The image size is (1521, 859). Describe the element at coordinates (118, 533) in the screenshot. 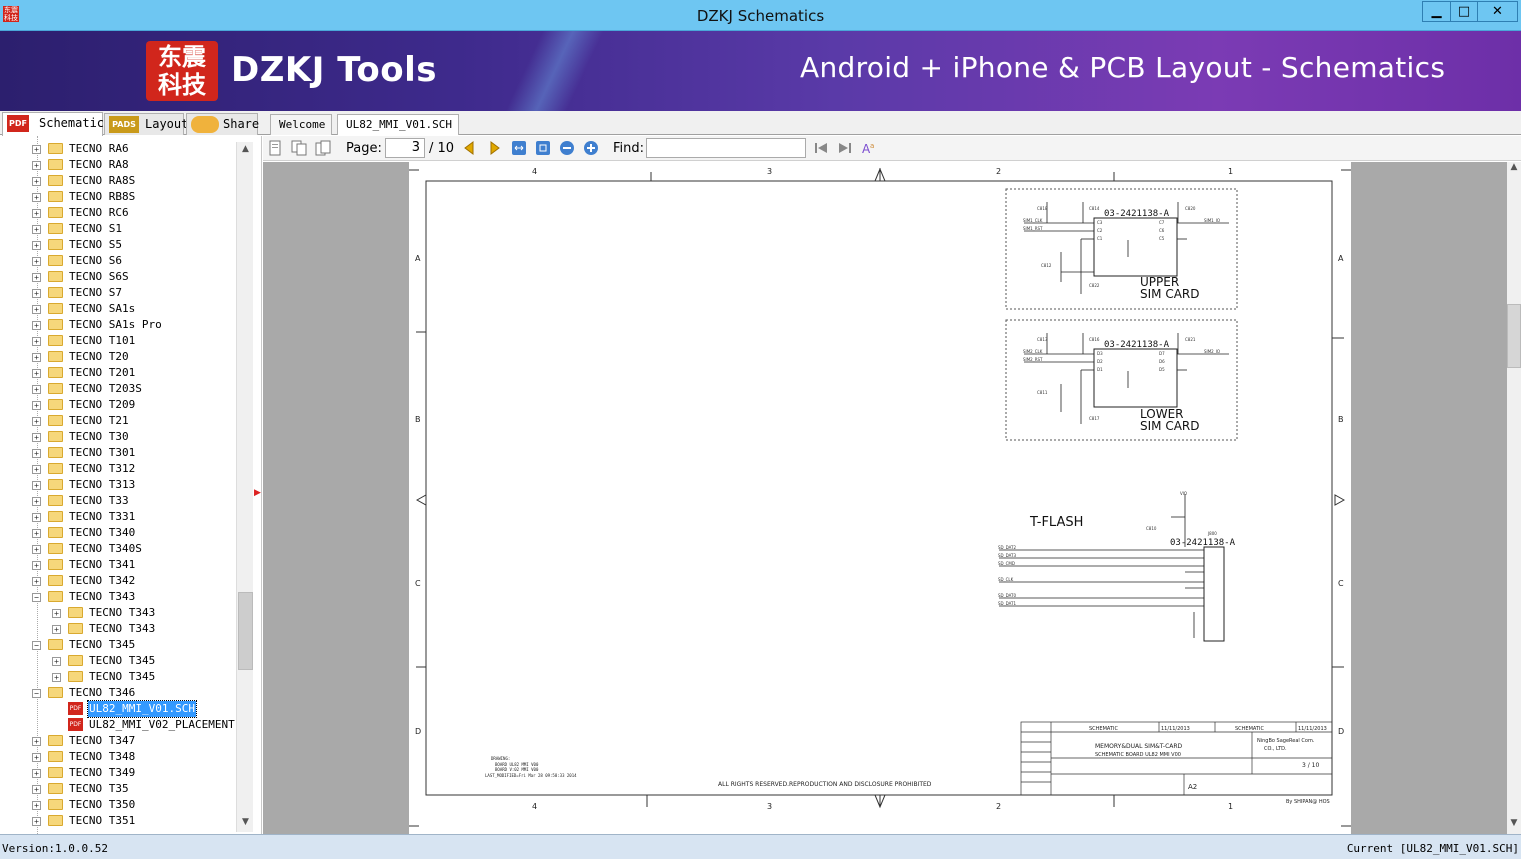

I see `tree-folder-item: + TECNO T340` at that location.